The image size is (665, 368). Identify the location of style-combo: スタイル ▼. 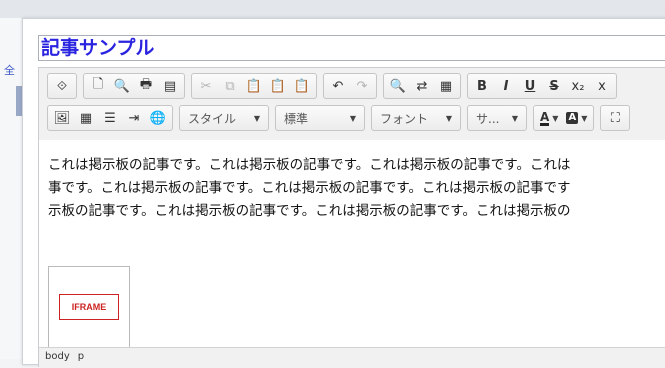
(224, 118).